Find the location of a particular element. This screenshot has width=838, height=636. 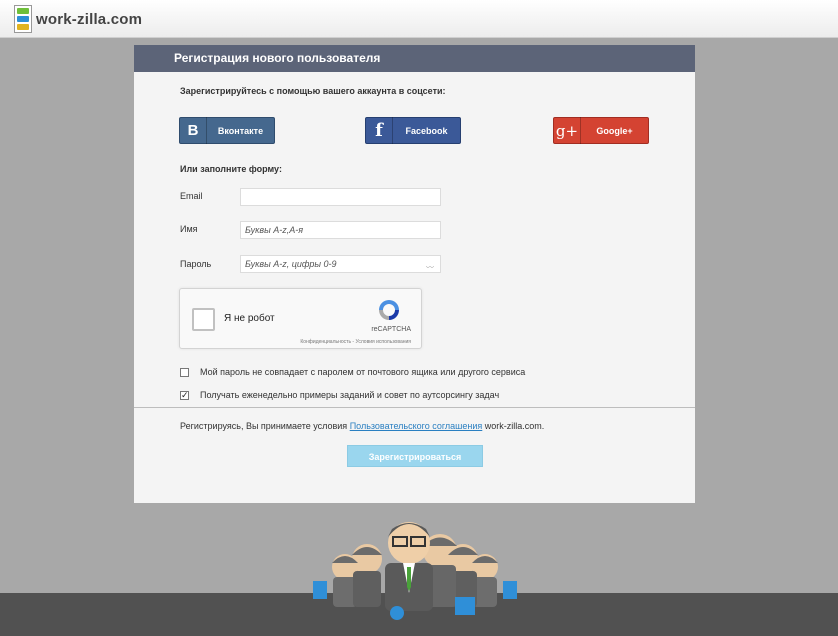

google-plus-icon: g+ is located at coordinates (567, 130).